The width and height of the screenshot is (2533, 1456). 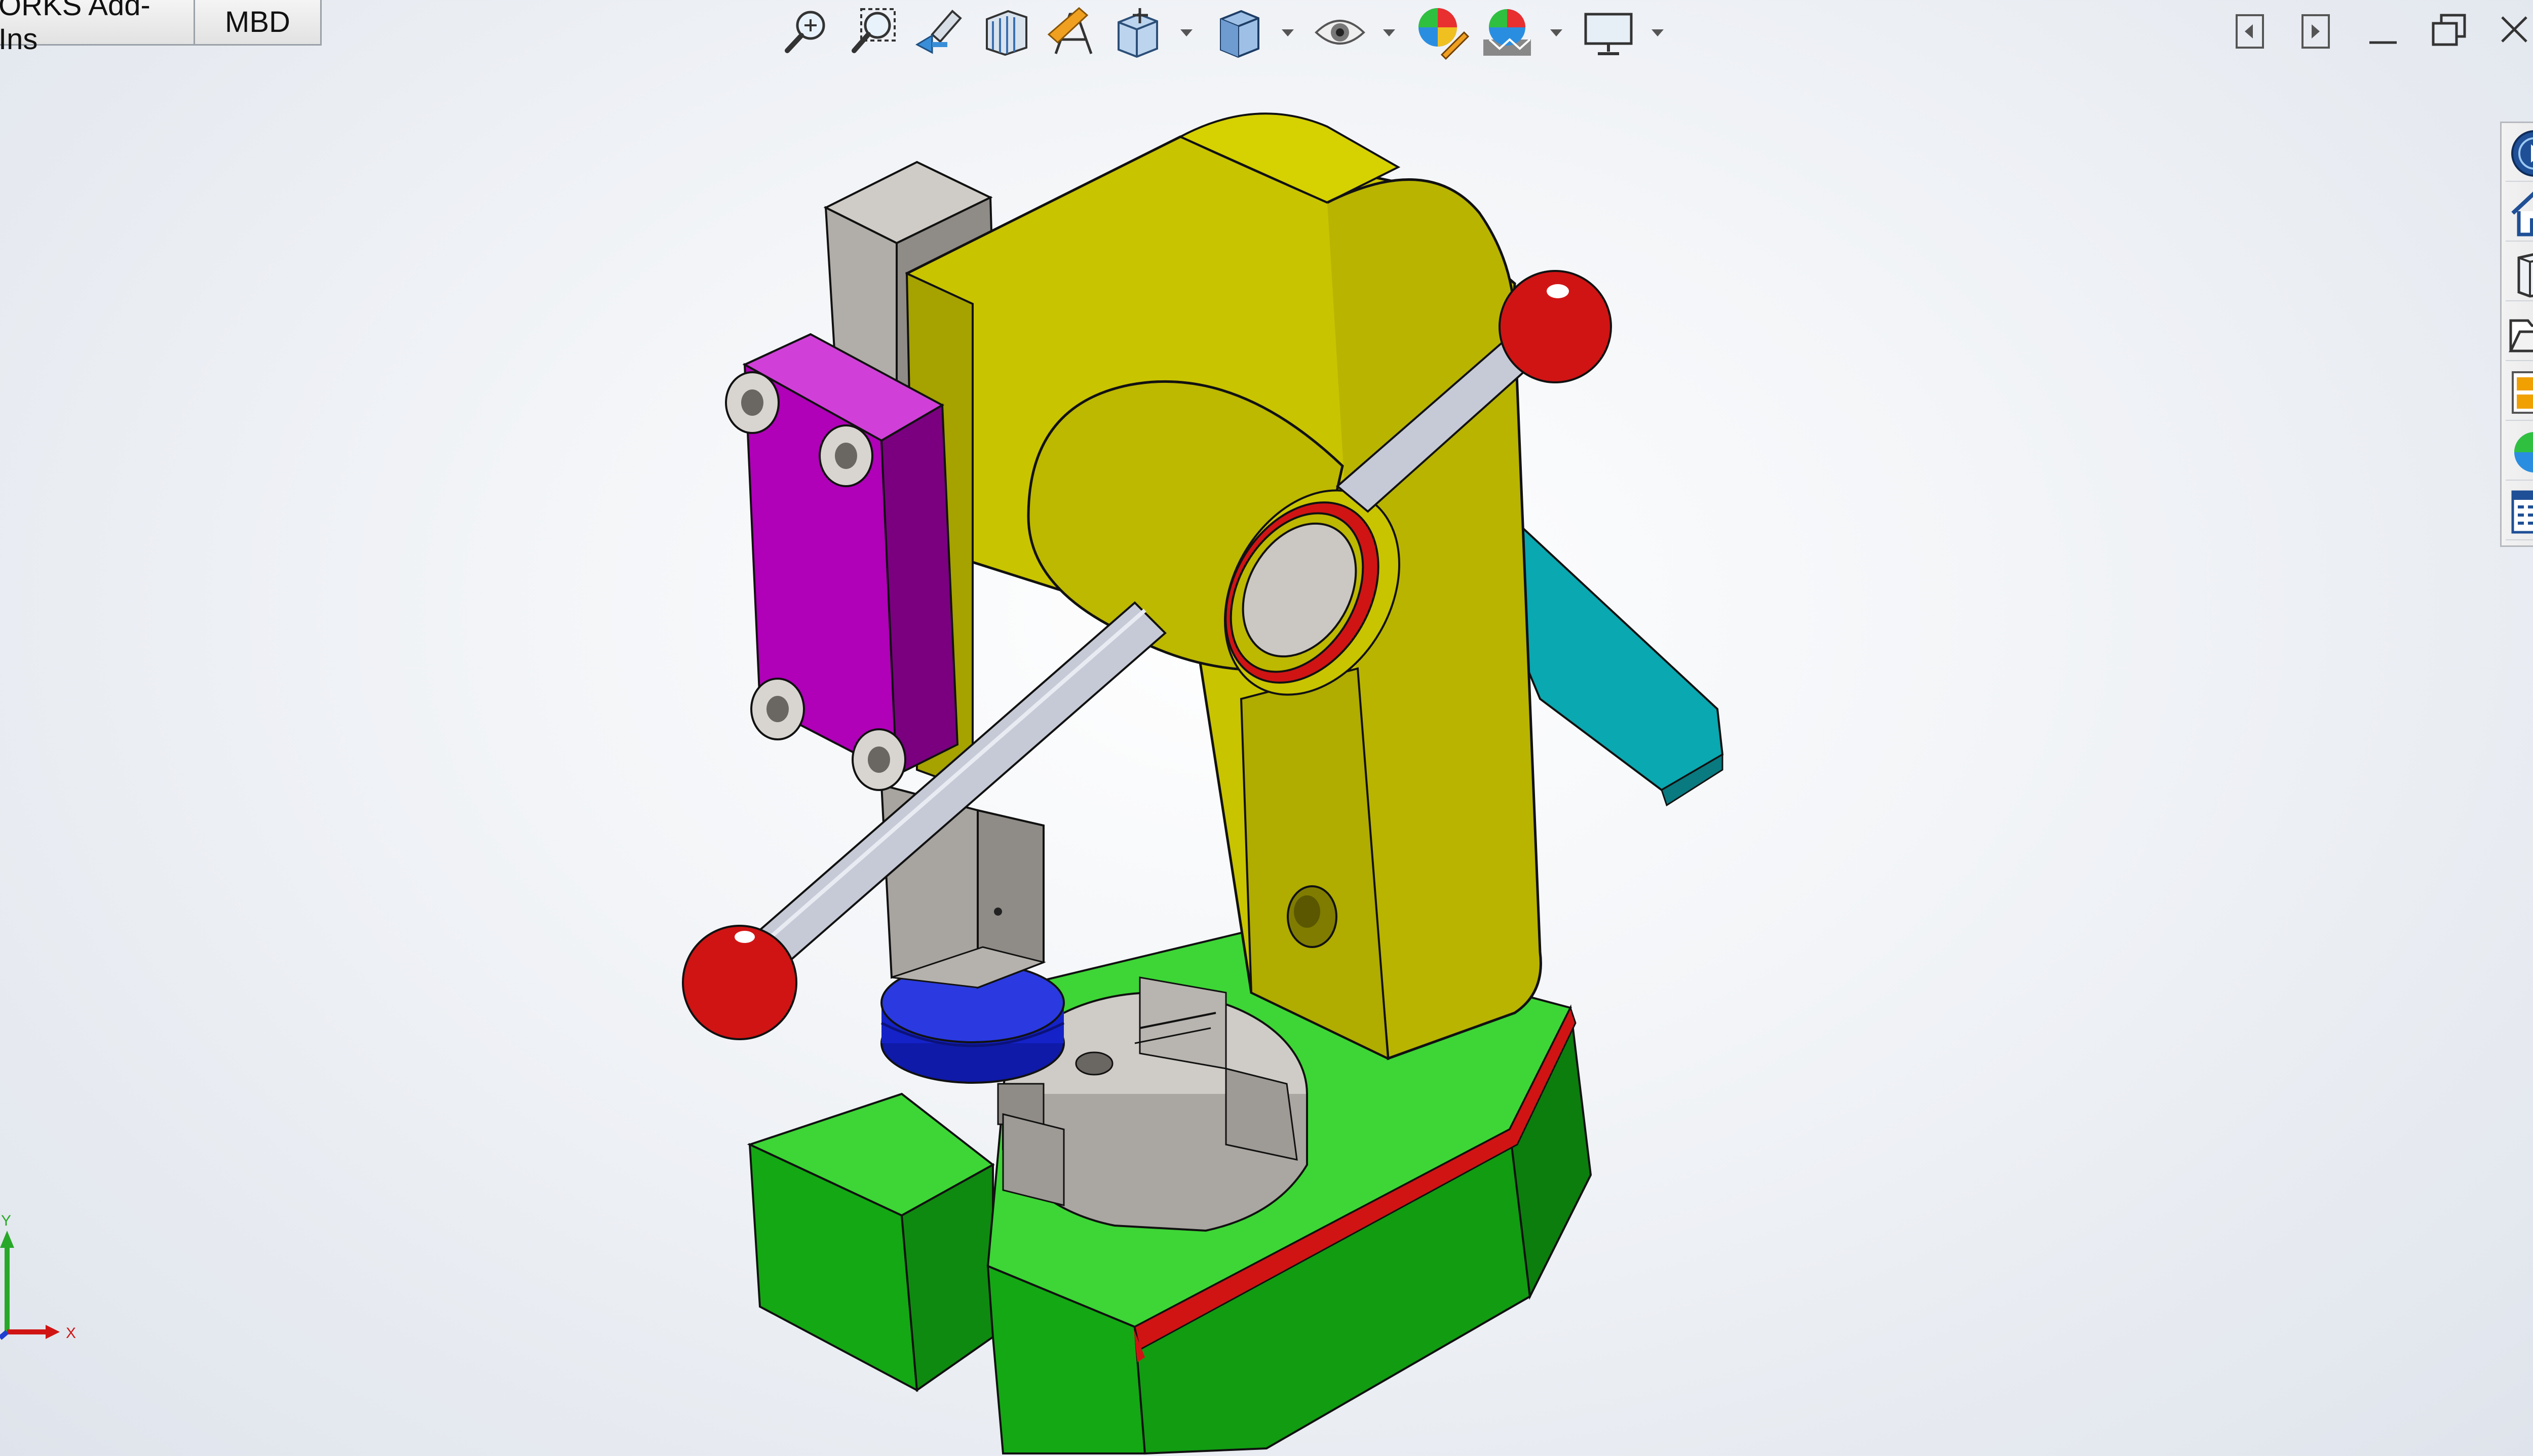 I want to click on triad-y-label: Y, so click(x=6, y=1221).